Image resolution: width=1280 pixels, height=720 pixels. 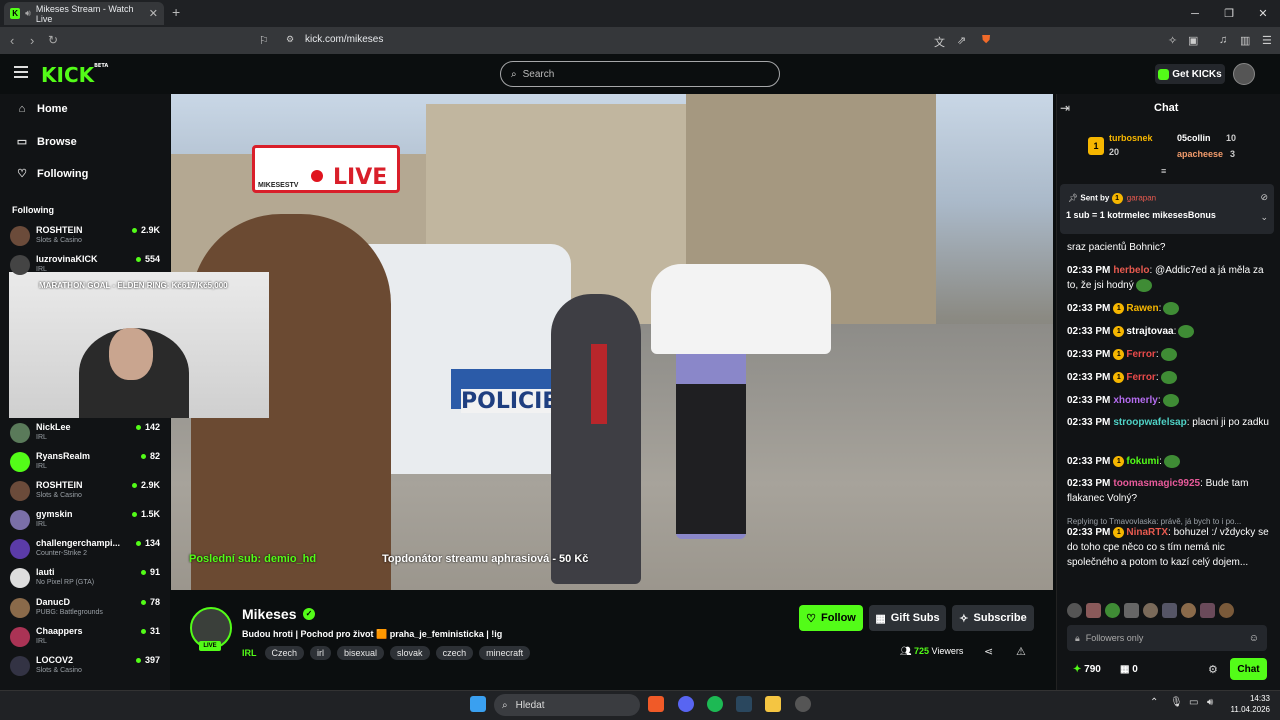 I want to click on leaderboard-user-2: 05collin, so click(x=1194, y=138).